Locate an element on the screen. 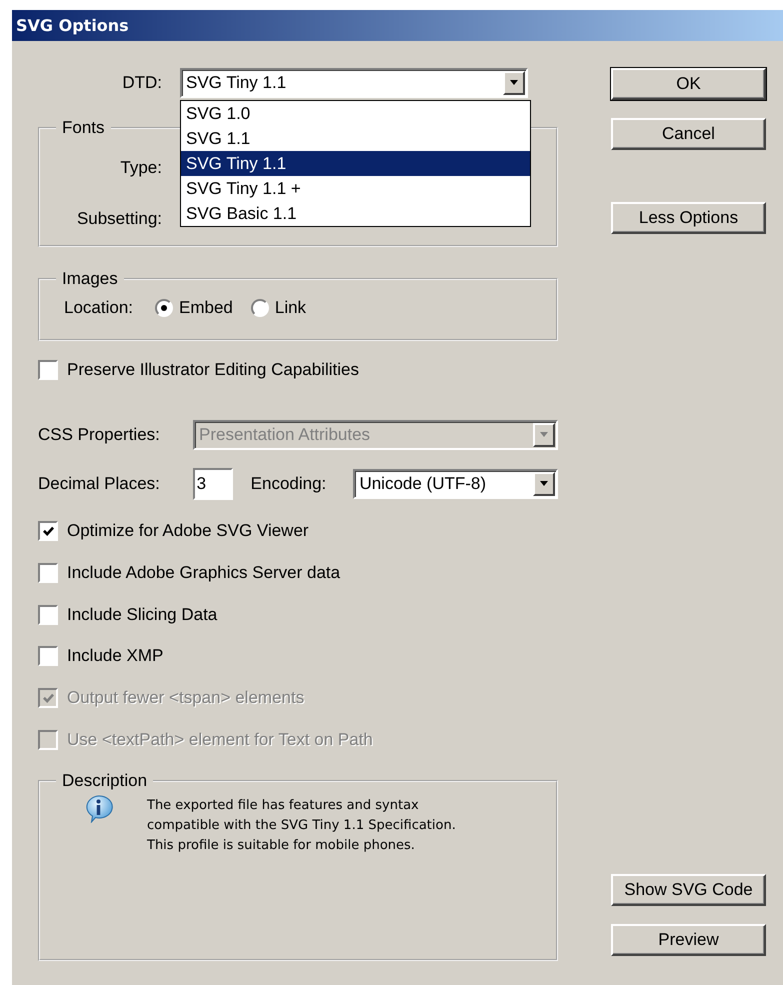  radio-label: Link is located at coordinates (290, 308).